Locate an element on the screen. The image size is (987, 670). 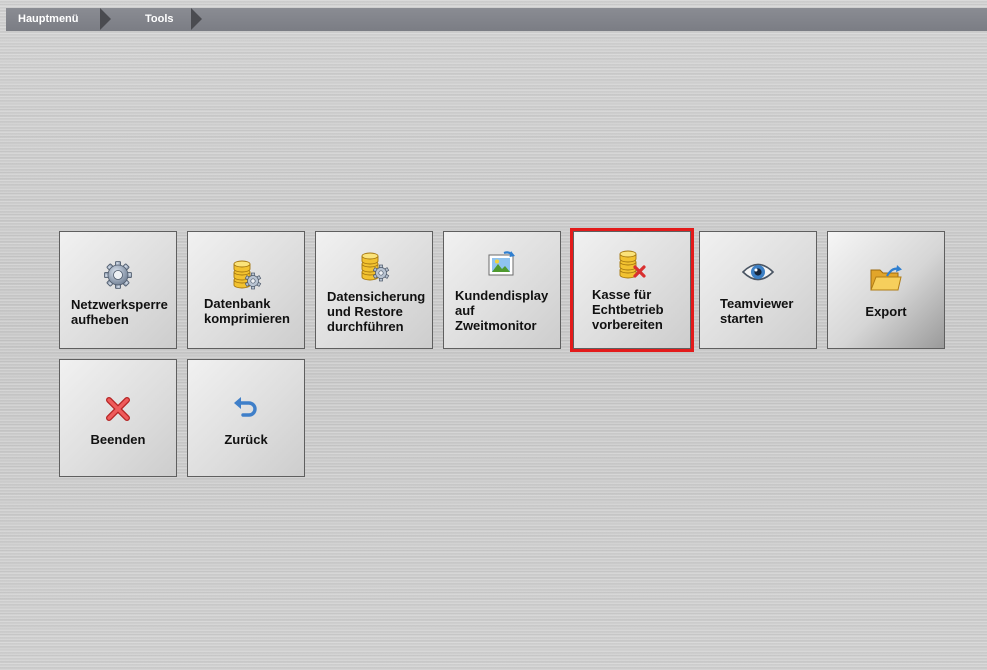
monitor-image-icon is located at coordinates (502, 264).